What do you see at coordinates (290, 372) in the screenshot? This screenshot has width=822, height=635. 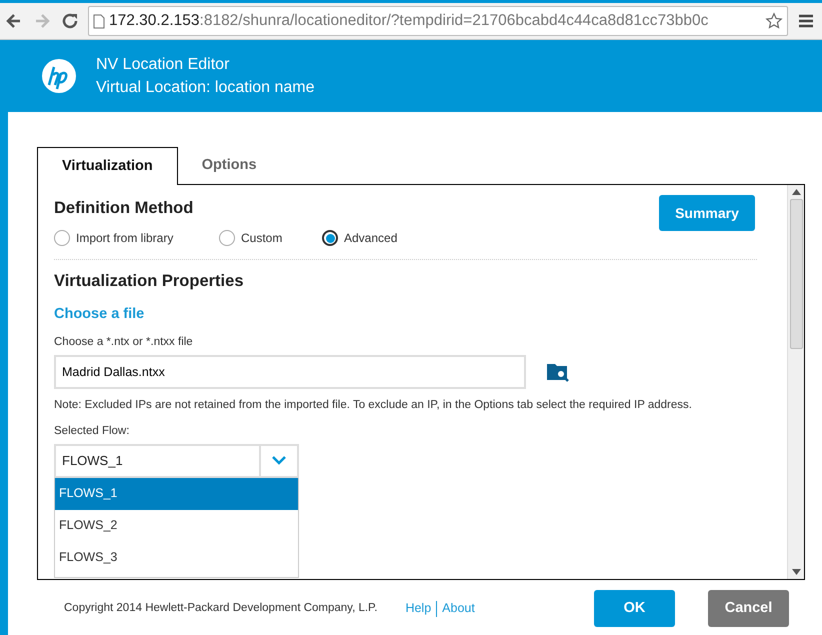 I see `file-field: Madrid Dallas.ntxx` at bounding box center [290, 372].